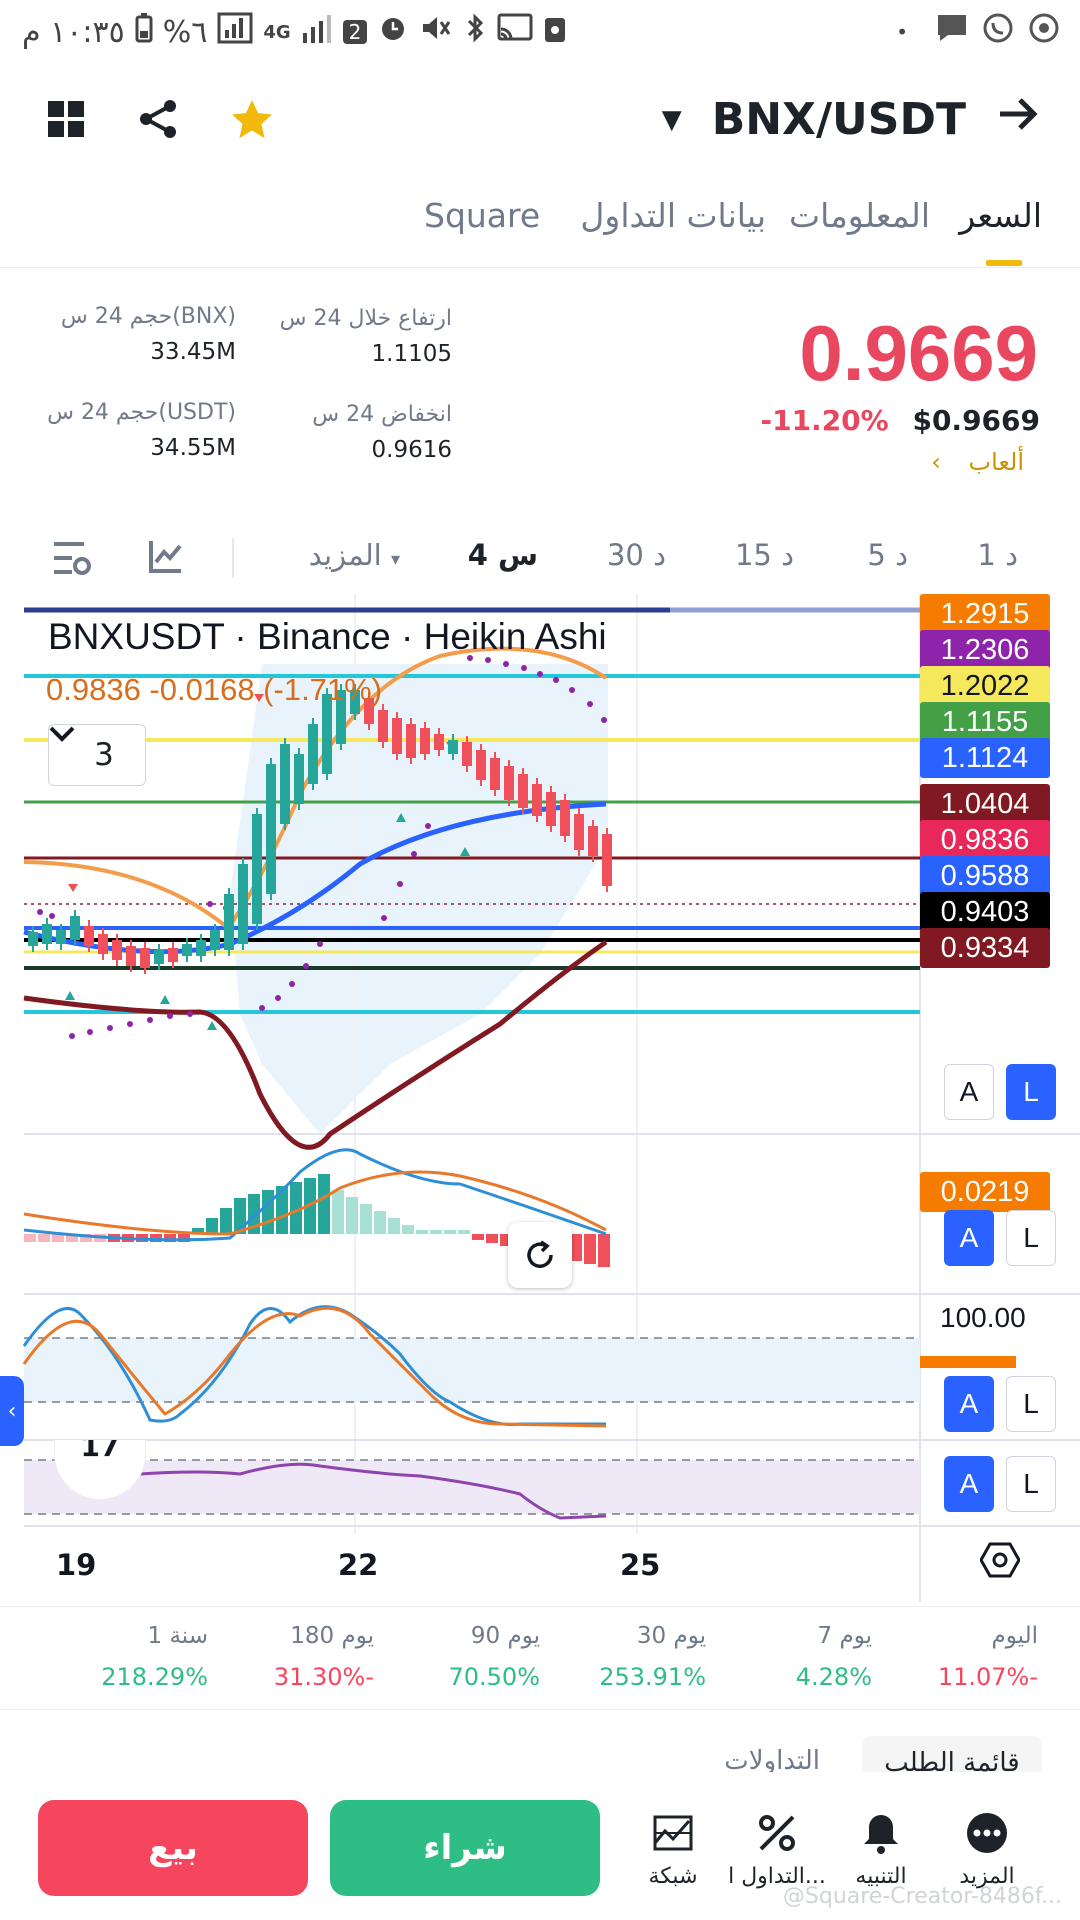 Image resolution: width=1080 pixels, height=1920 pixels. I want to click on macd-auto-button: A, so click(969, 1238).